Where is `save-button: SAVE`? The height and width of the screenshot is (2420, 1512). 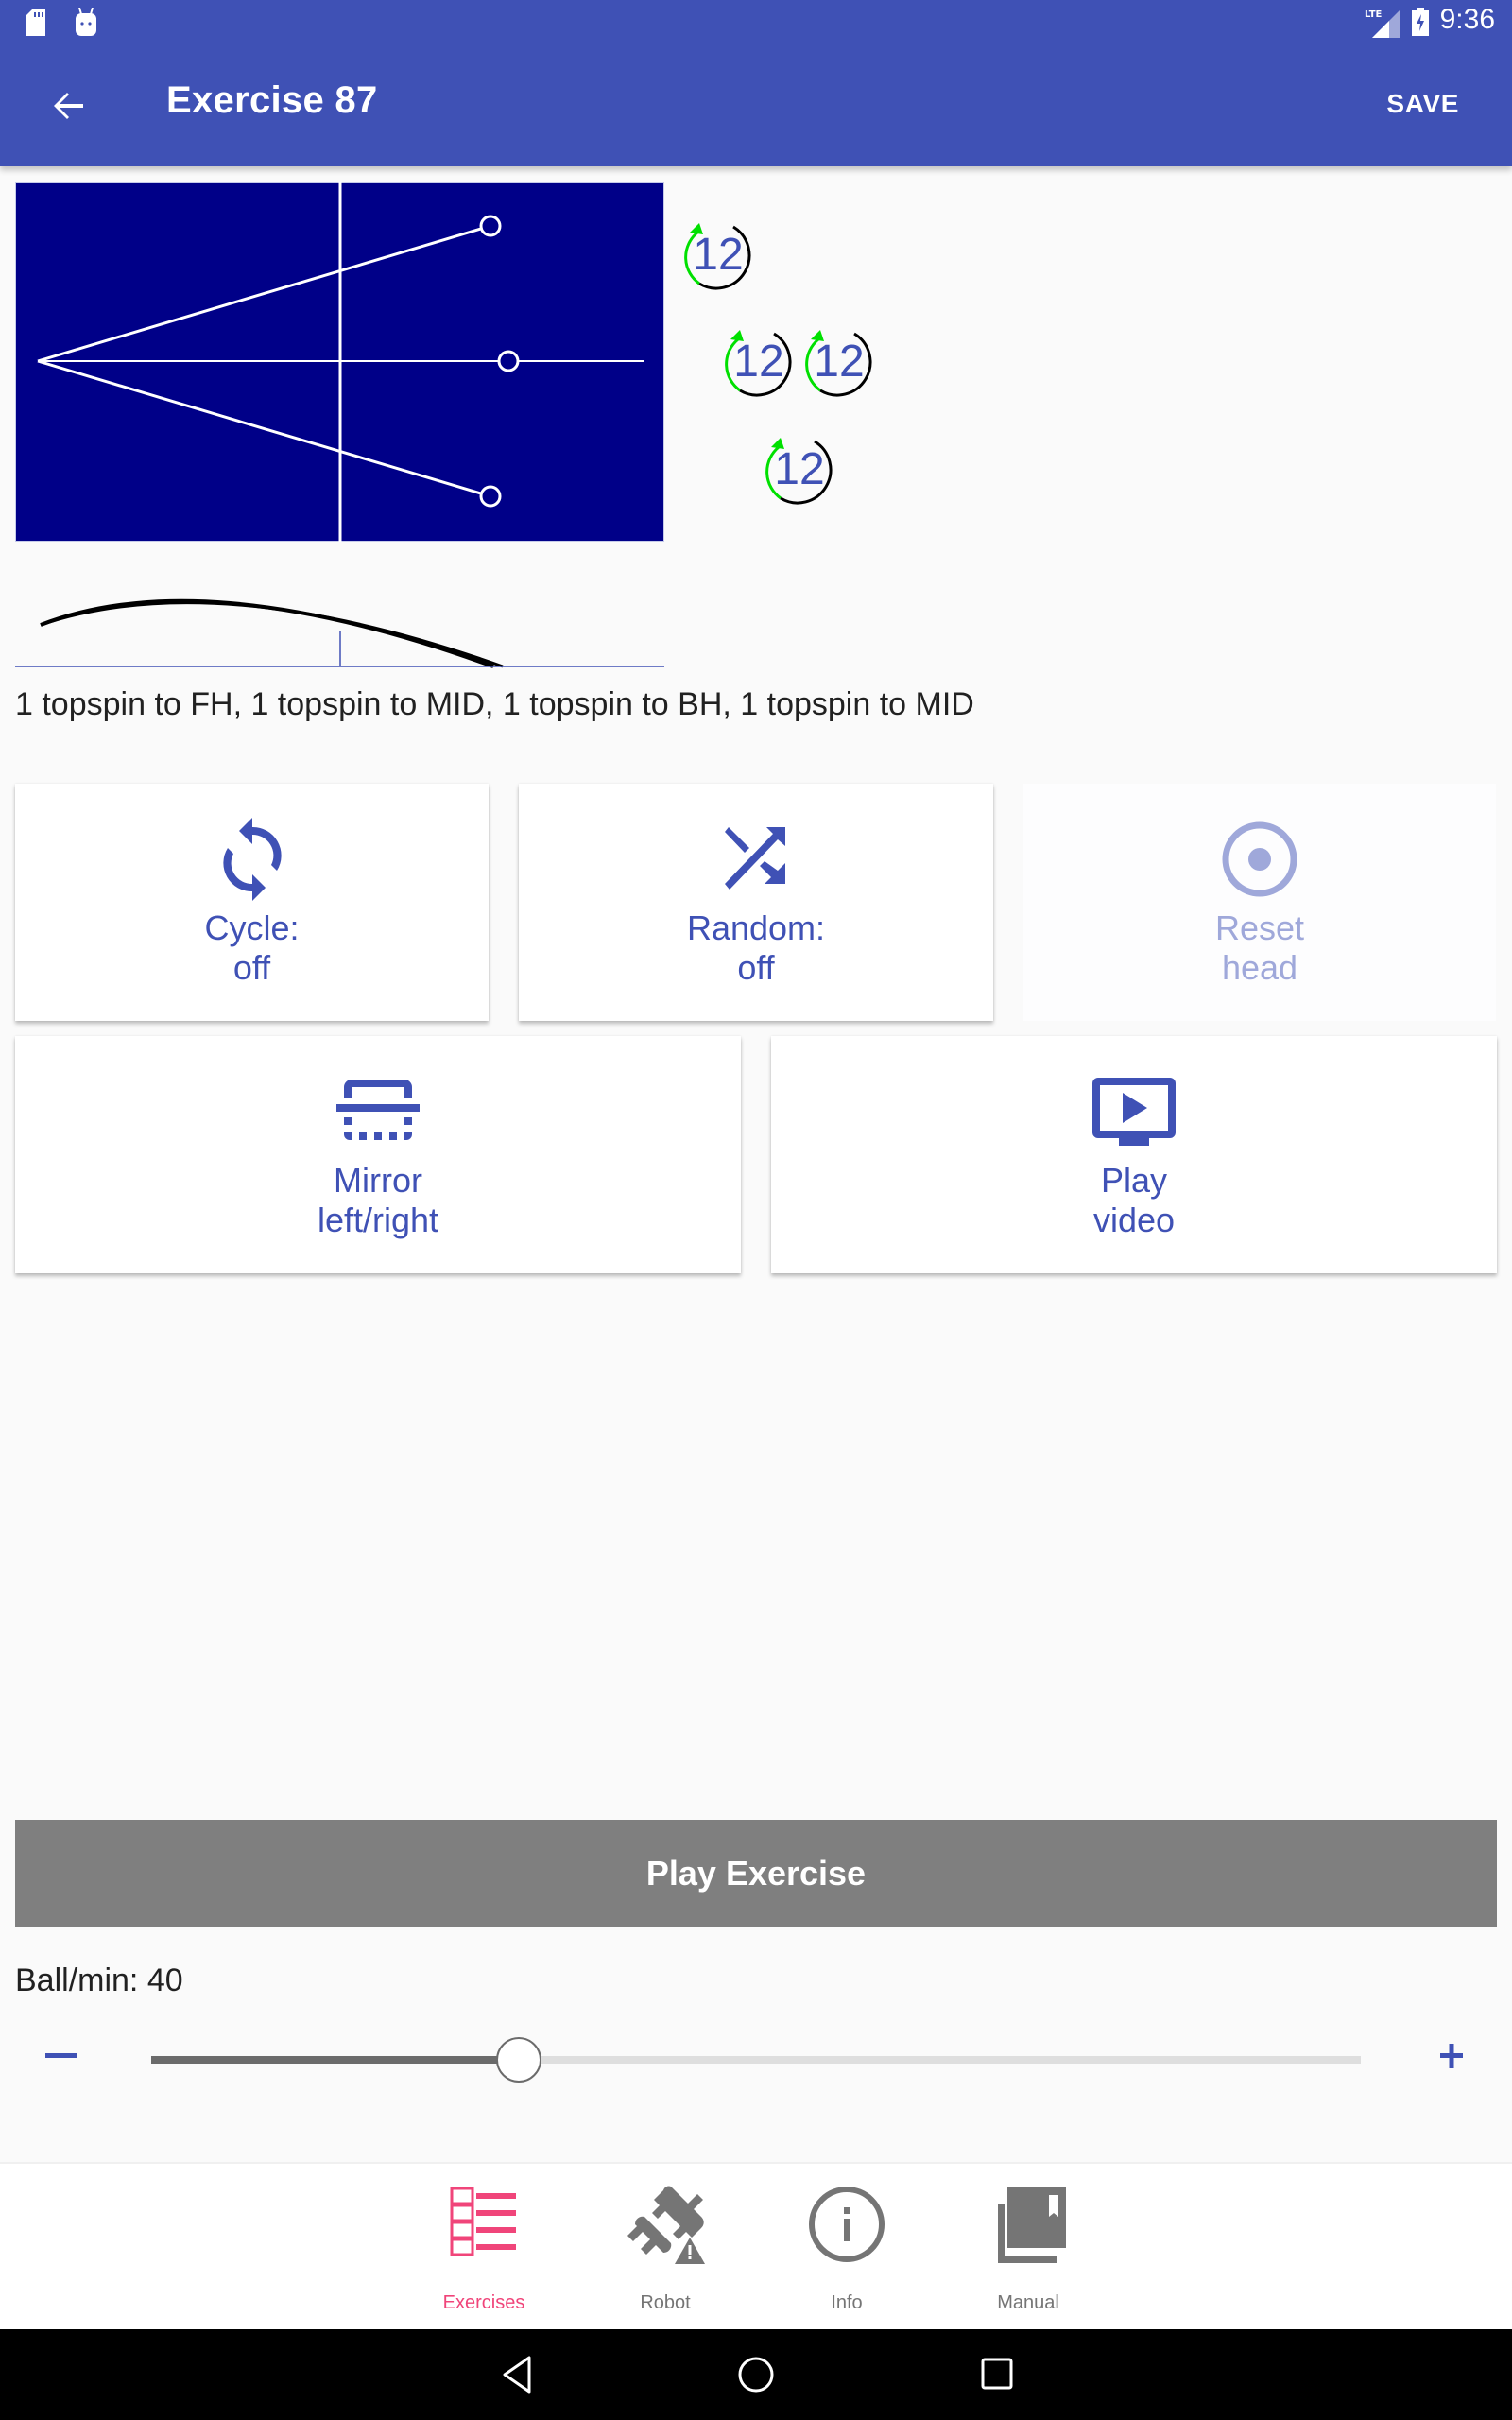 save-button: SAVE is located at coordinates (1422, 104).